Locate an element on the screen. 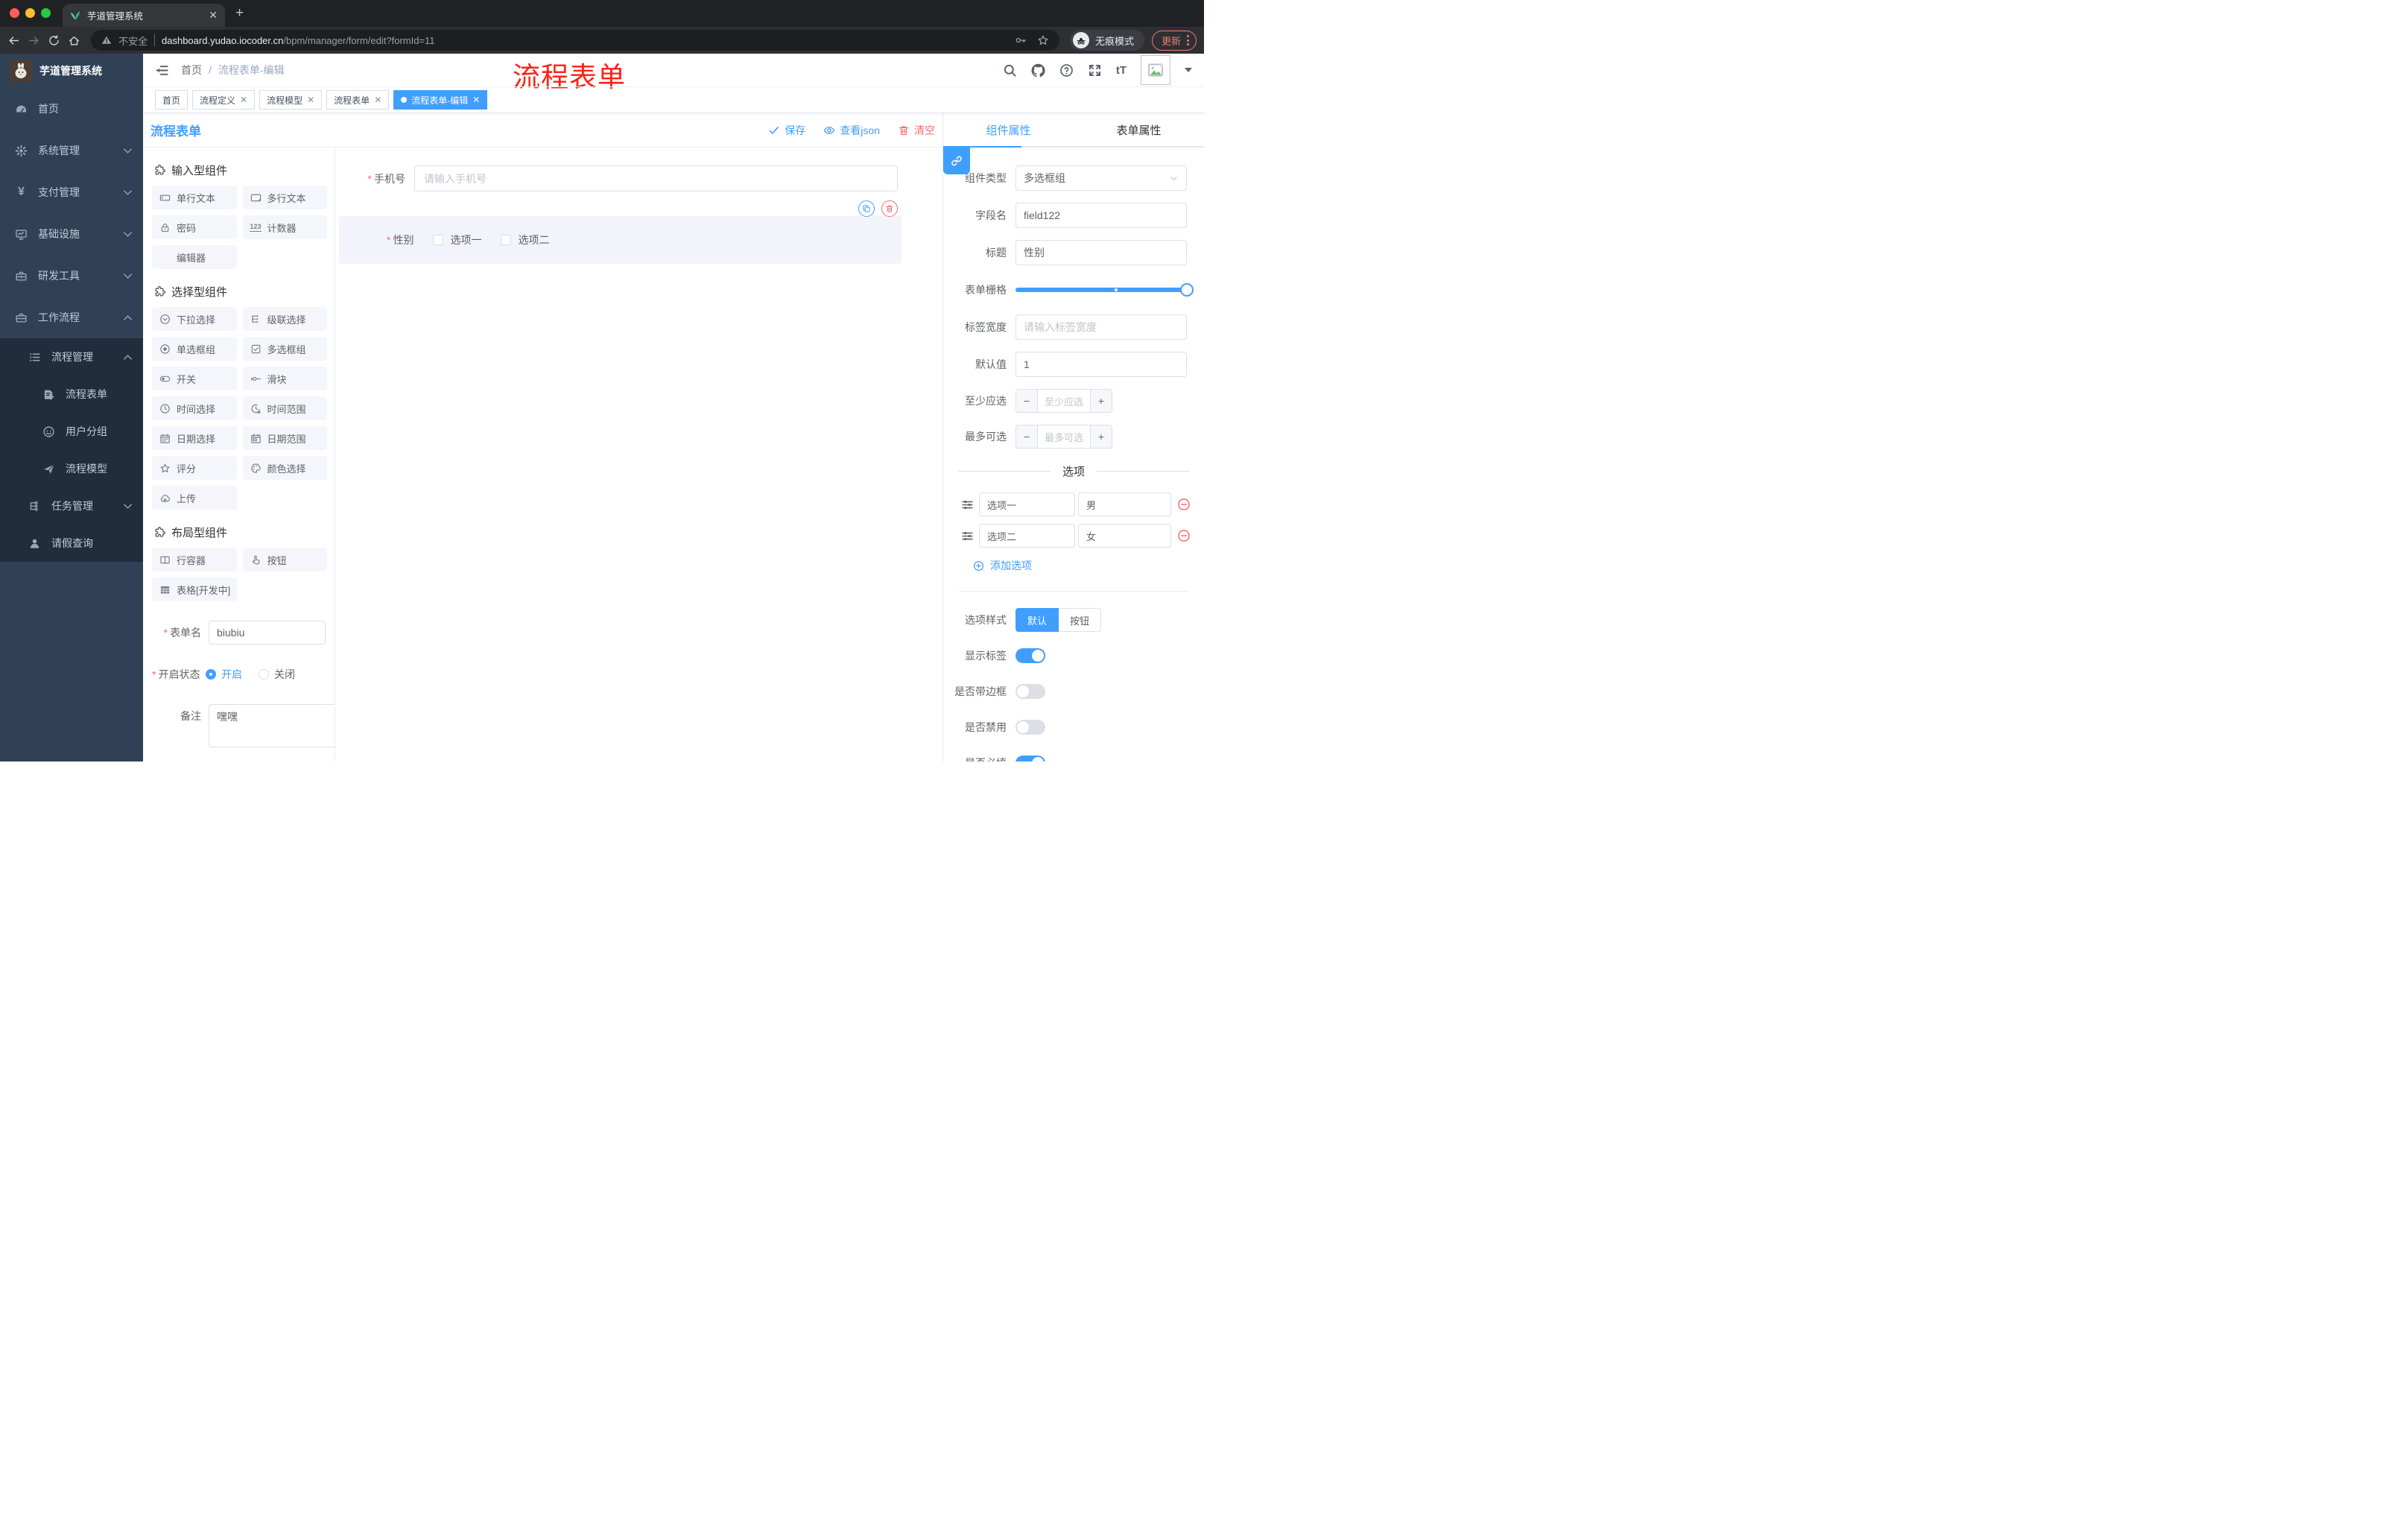 The height and width of the screenshot is (1523, 2408). add-option-button: 添加选项 is located at coordinates (1088, 566).